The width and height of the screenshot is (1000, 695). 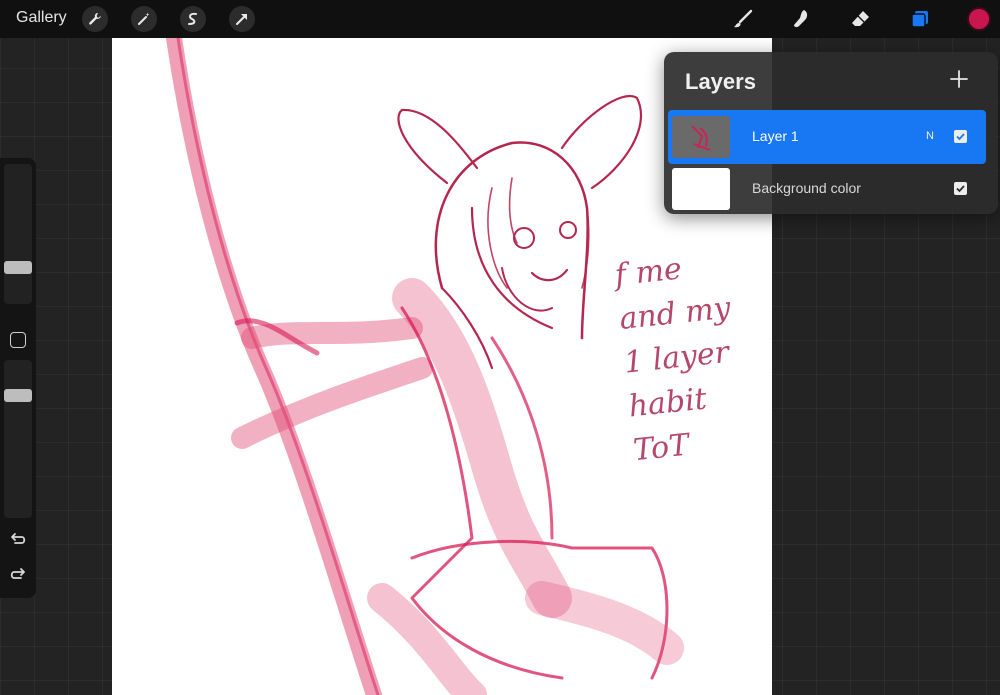 What do you see at coordinates (41, 18) in the screenshot?
I see `gallery-button: Gallery` at bounding box center [41, 18].